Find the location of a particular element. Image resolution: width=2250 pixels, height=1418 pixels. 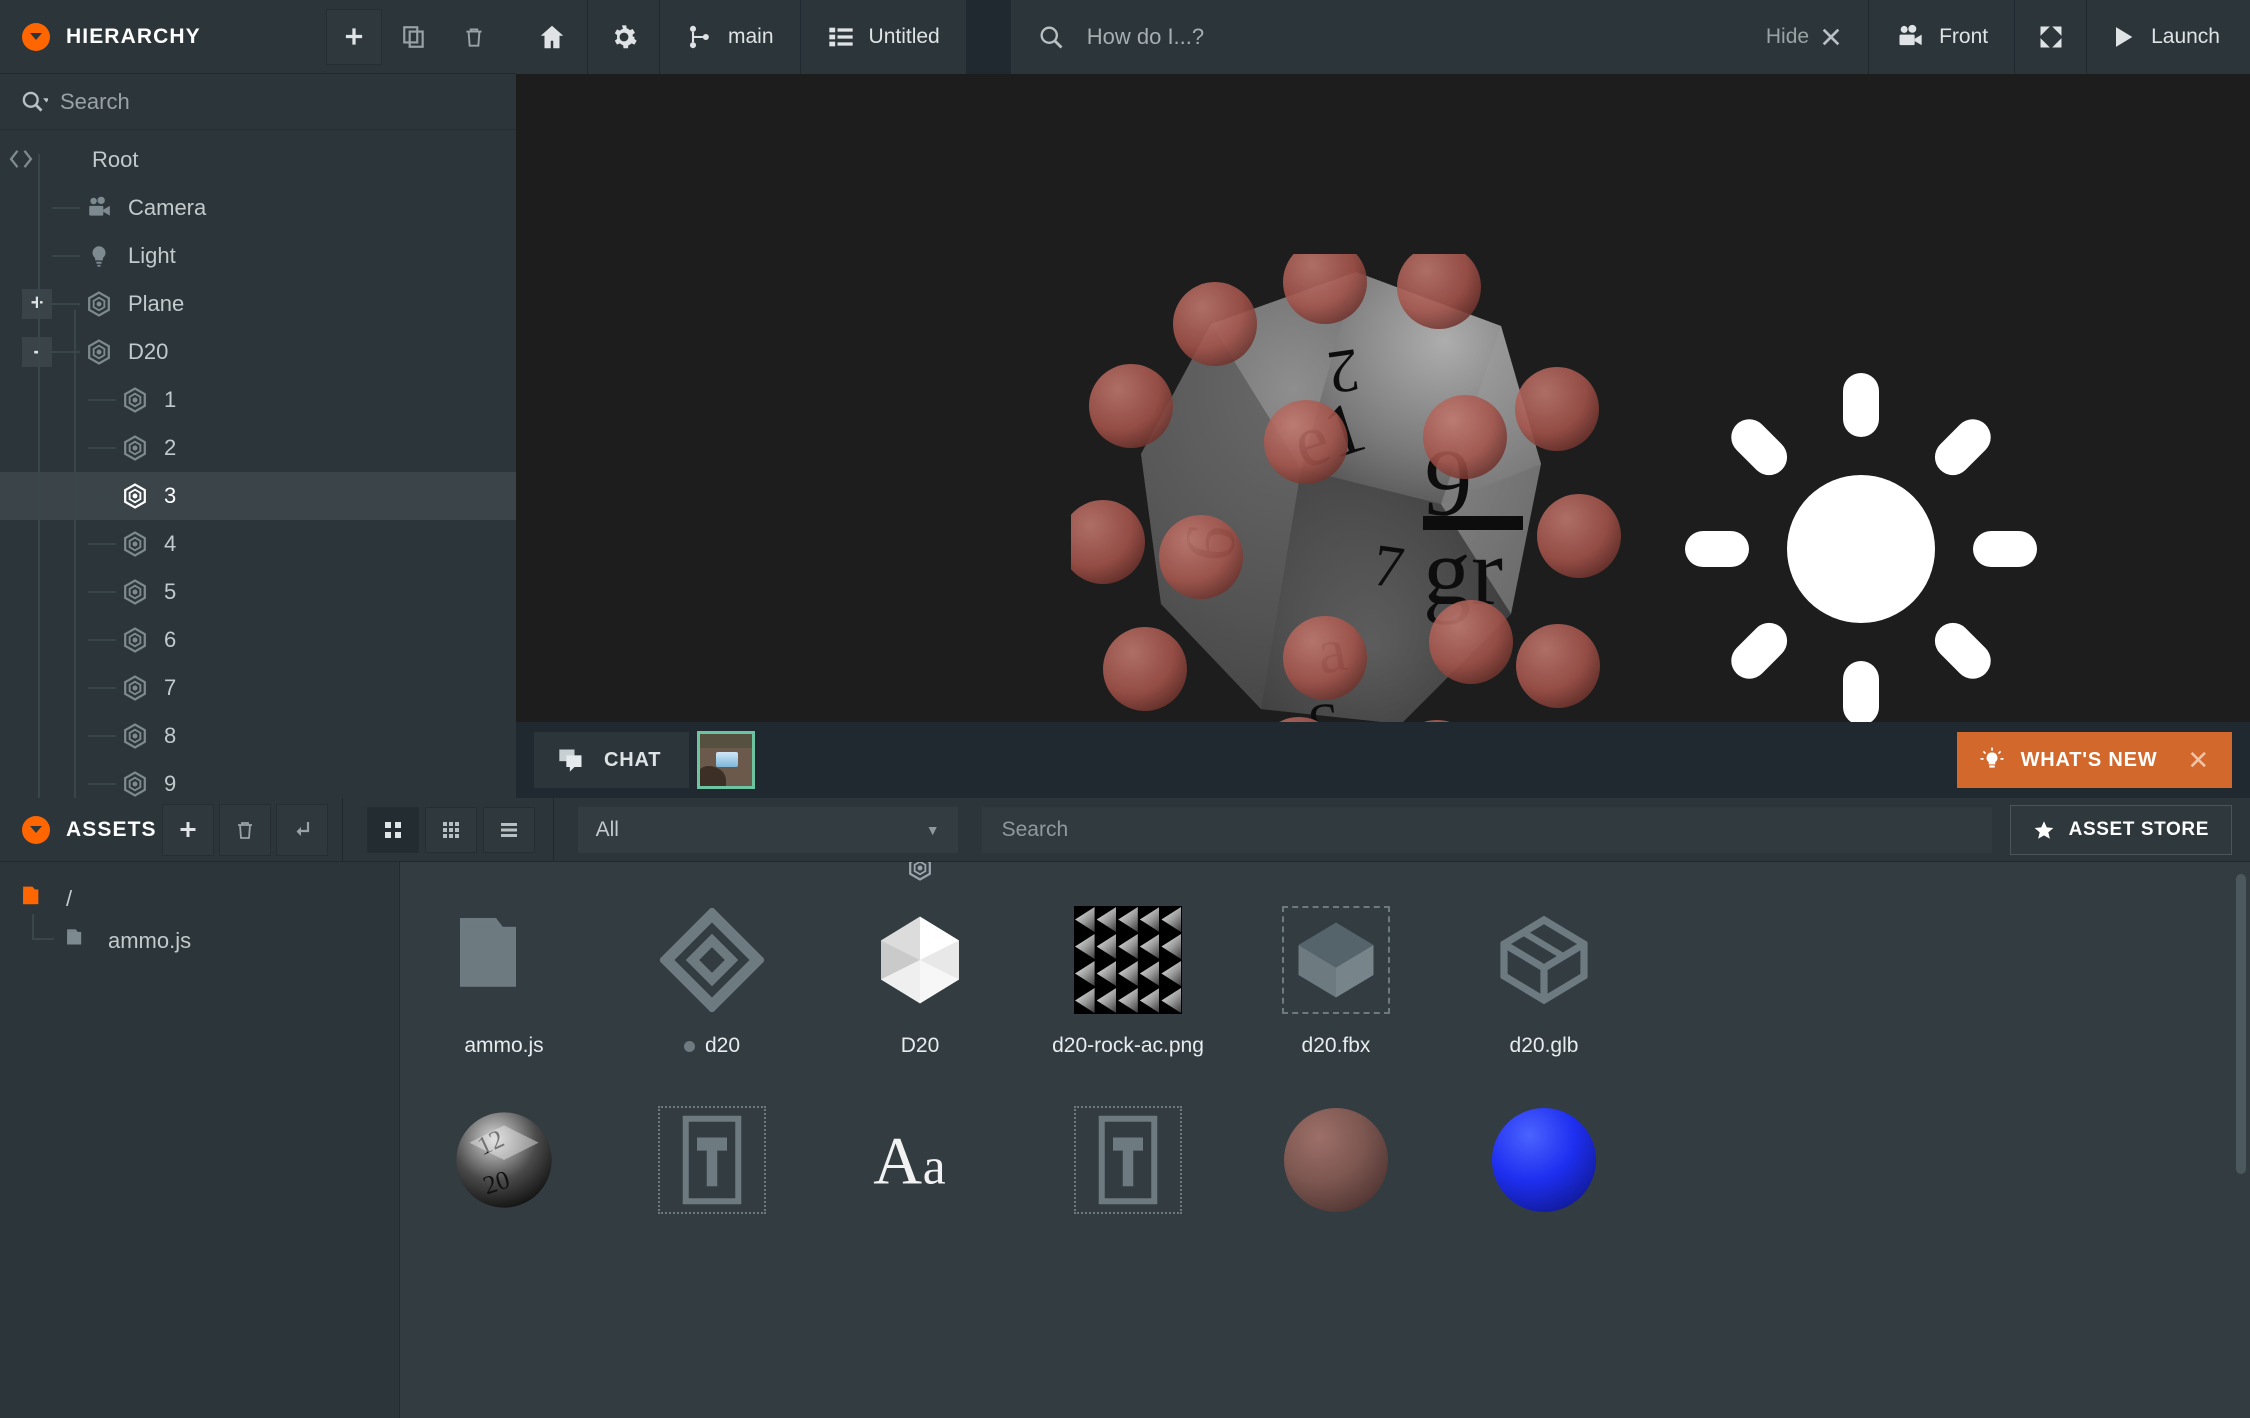

hierarchy-item-7: 7 is located at coordinates (258, 688).